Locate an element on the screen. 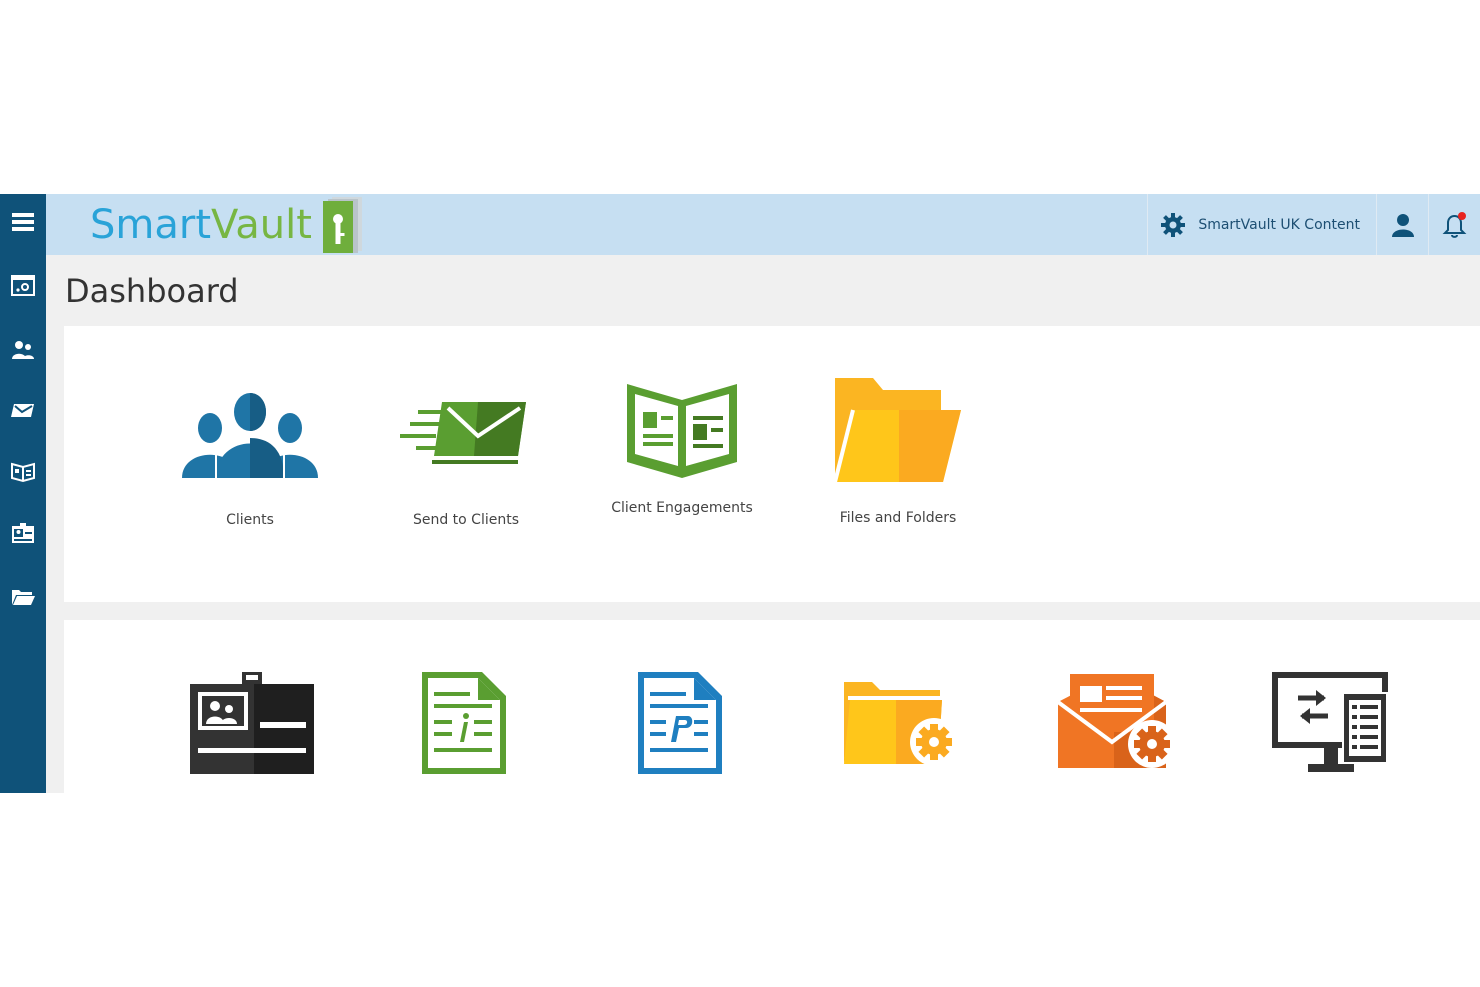  smartvault-logo: SmartVault is located at coordinates (228, 224).